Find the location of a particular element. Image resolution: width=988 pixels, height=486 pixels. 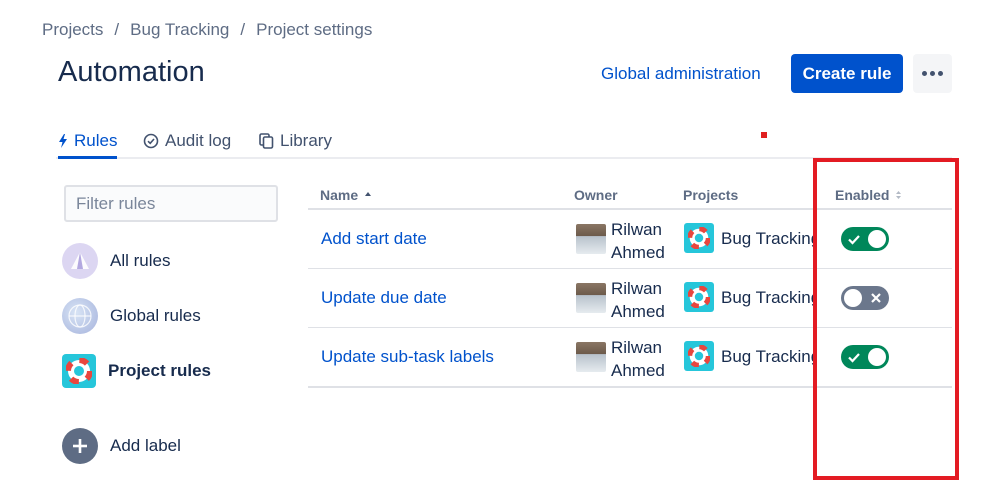

sort-ascending-icon is located at coordinates (368, 194).